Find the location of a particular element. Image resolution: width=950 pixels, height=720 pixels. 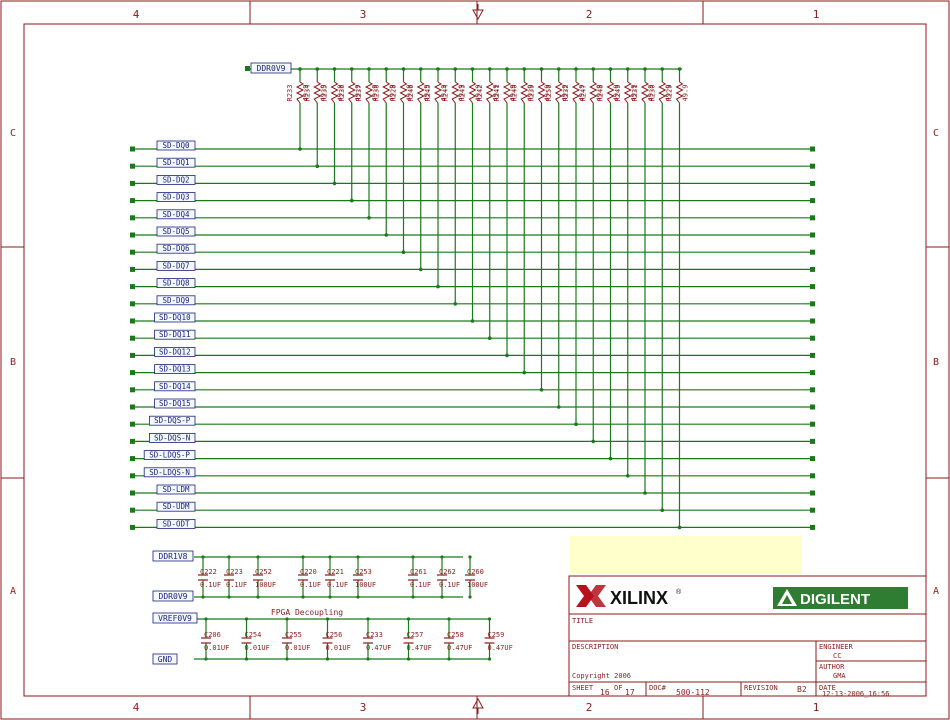

net-port-label: DDR0V9 is located at coordinates (173, 596).